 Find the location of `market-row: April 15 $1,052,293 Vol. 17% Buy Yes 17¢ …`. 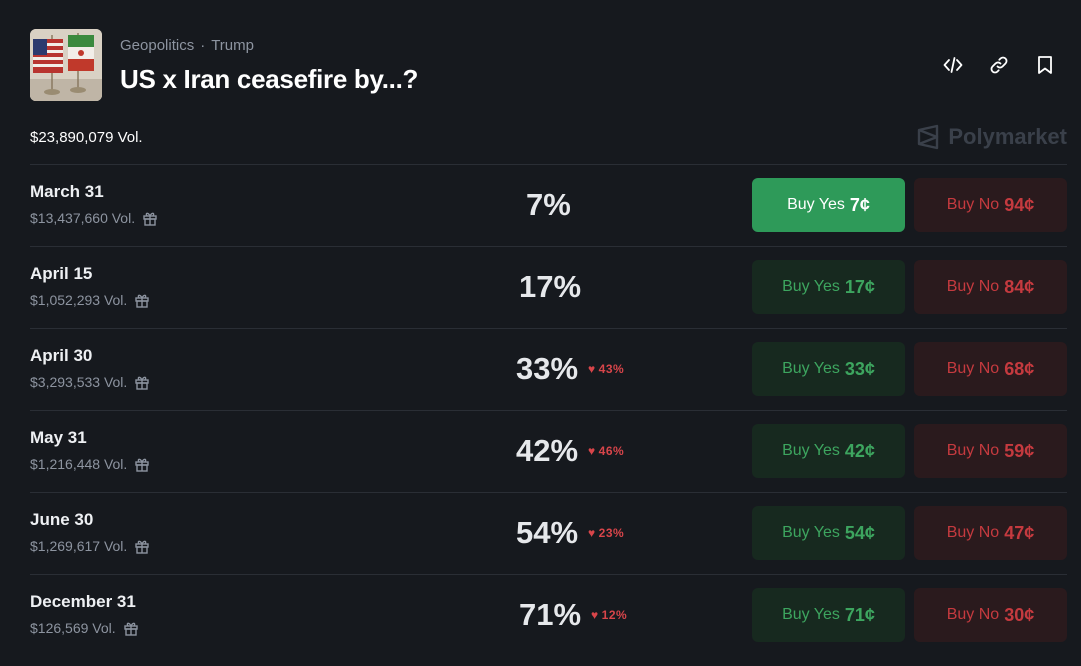

market-row: April 15 $1,052,293 Vol. 17% Buy Yes 17¢ … is located at coordinates (548, 287).